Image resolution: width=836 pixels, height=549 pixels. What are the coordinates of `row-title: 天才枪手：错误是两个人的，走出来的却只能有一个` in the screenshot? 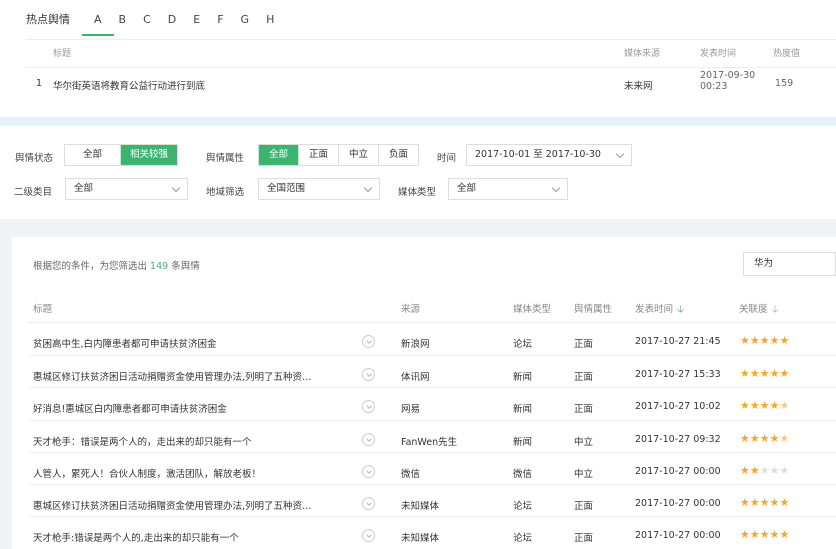 It's located at (142, 441).